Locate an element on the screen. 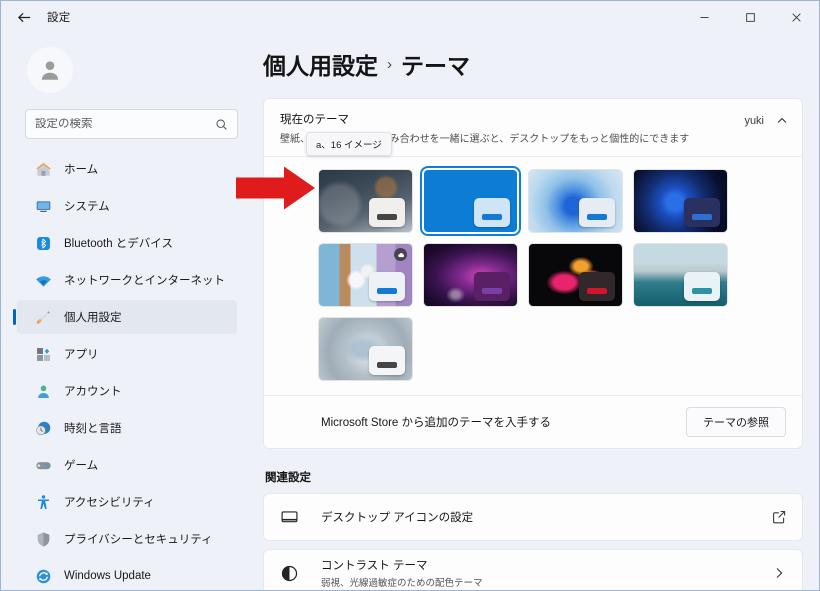  sidebar-item-label: ホーム is located at coordinates (81, 170).